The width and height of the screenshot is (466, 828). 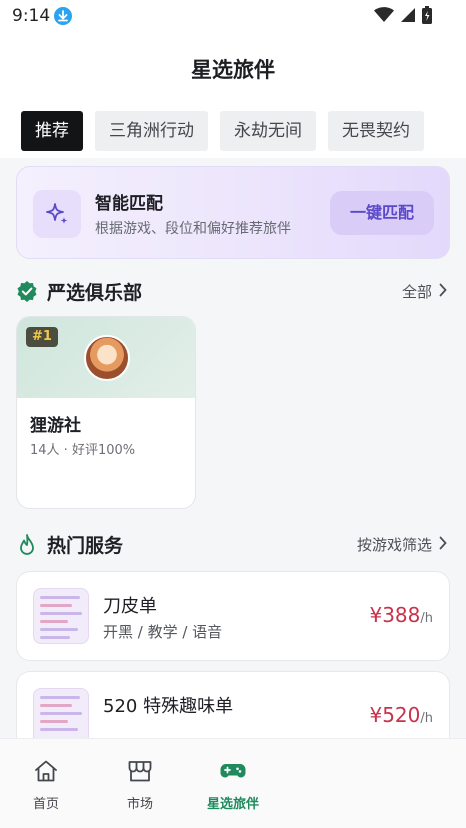 What do you see at coordinates (63, 16) in the screenshot?
I see `download-icon` at bounding box center [63, 16].